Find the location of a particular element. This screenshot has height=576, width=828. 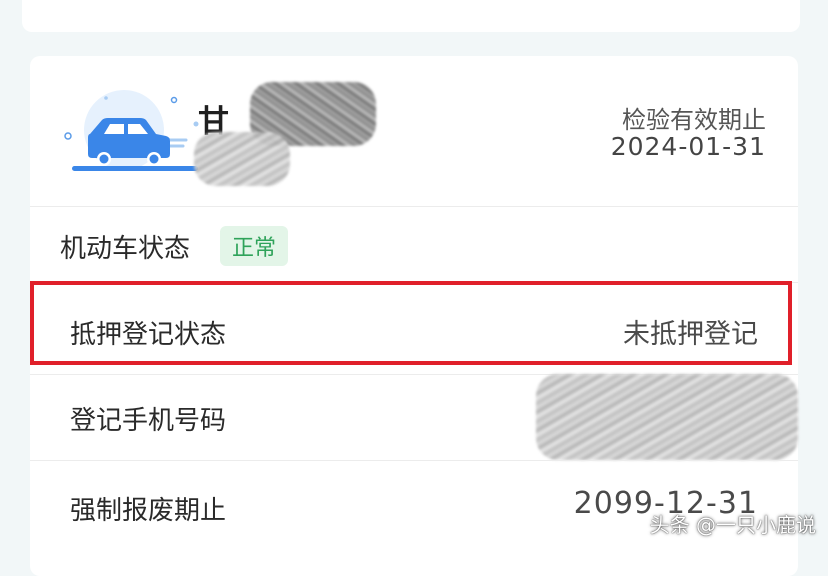

inspection-validity-label: 检验有效期止 is located at coordinates (694, 117).